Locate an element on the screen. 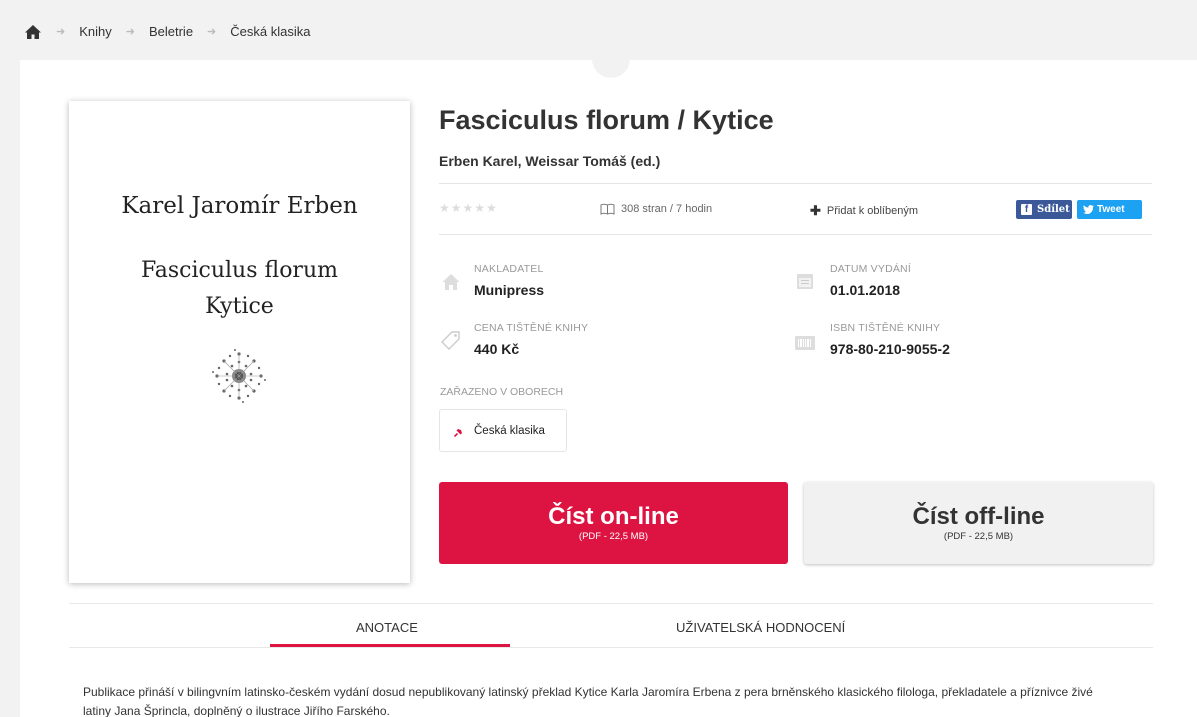 The width and height of the screenshot is (1197, 717). add-favorite-button: ✚ Přidat k oblíbeným is located at coordinates (864, 211).